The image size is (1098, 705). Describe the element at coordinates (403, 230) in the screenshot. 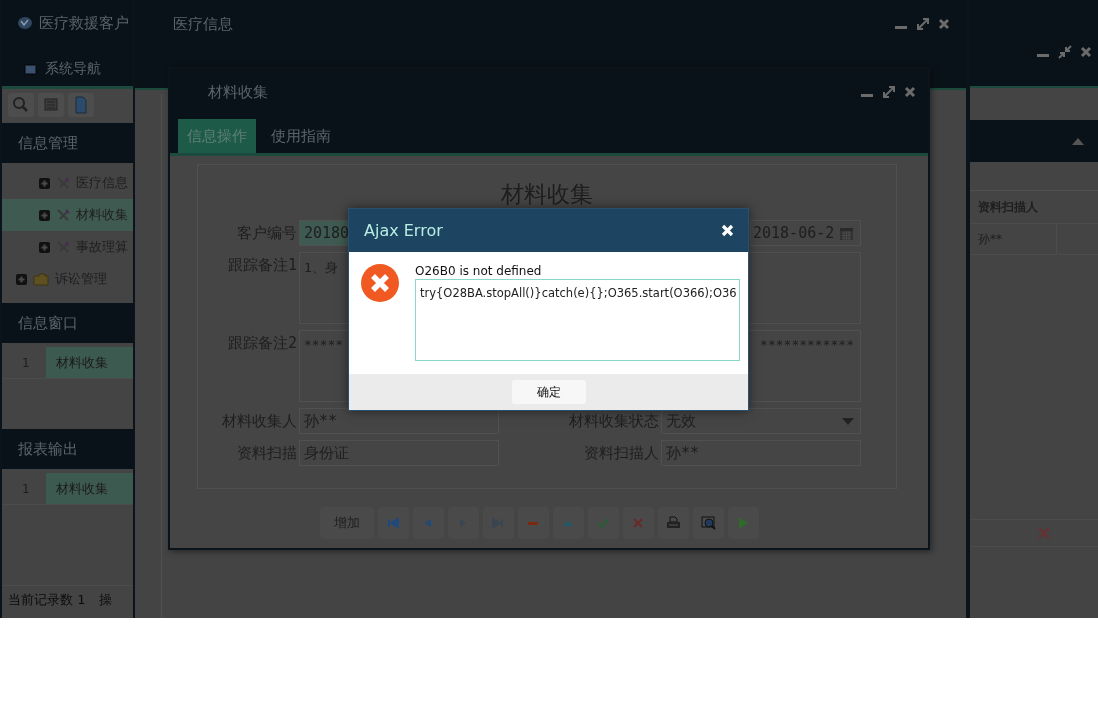

I see `dialog-title: Ajax Error` at that location.